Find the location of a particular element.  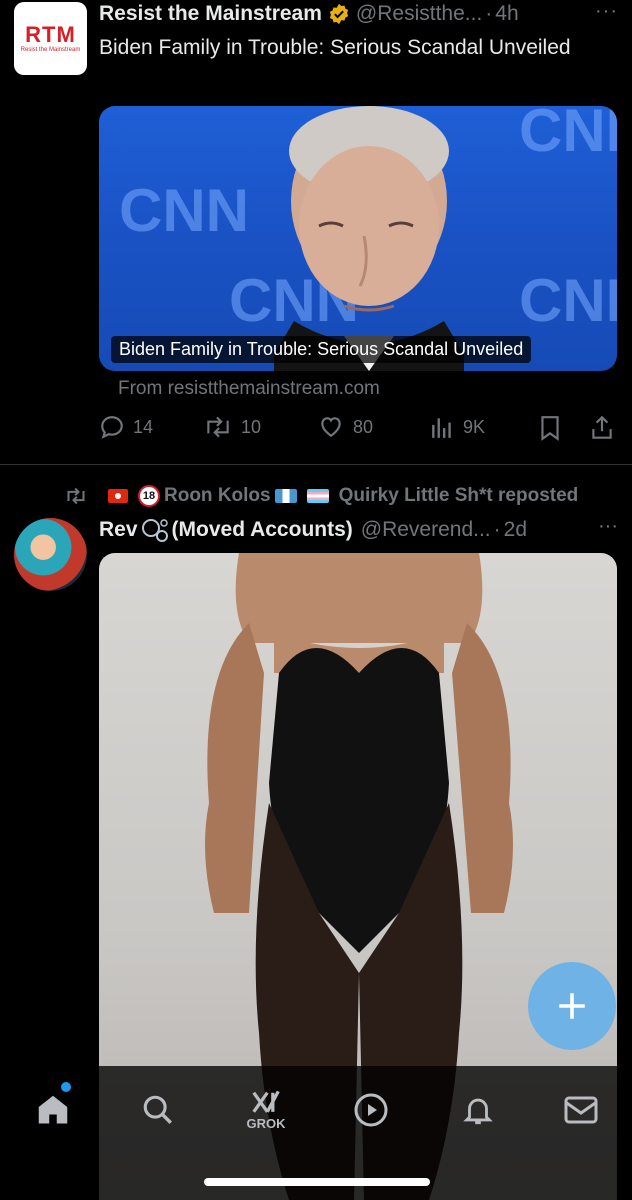

bubbles-emoji-icon is located at coordinates (154, 530).